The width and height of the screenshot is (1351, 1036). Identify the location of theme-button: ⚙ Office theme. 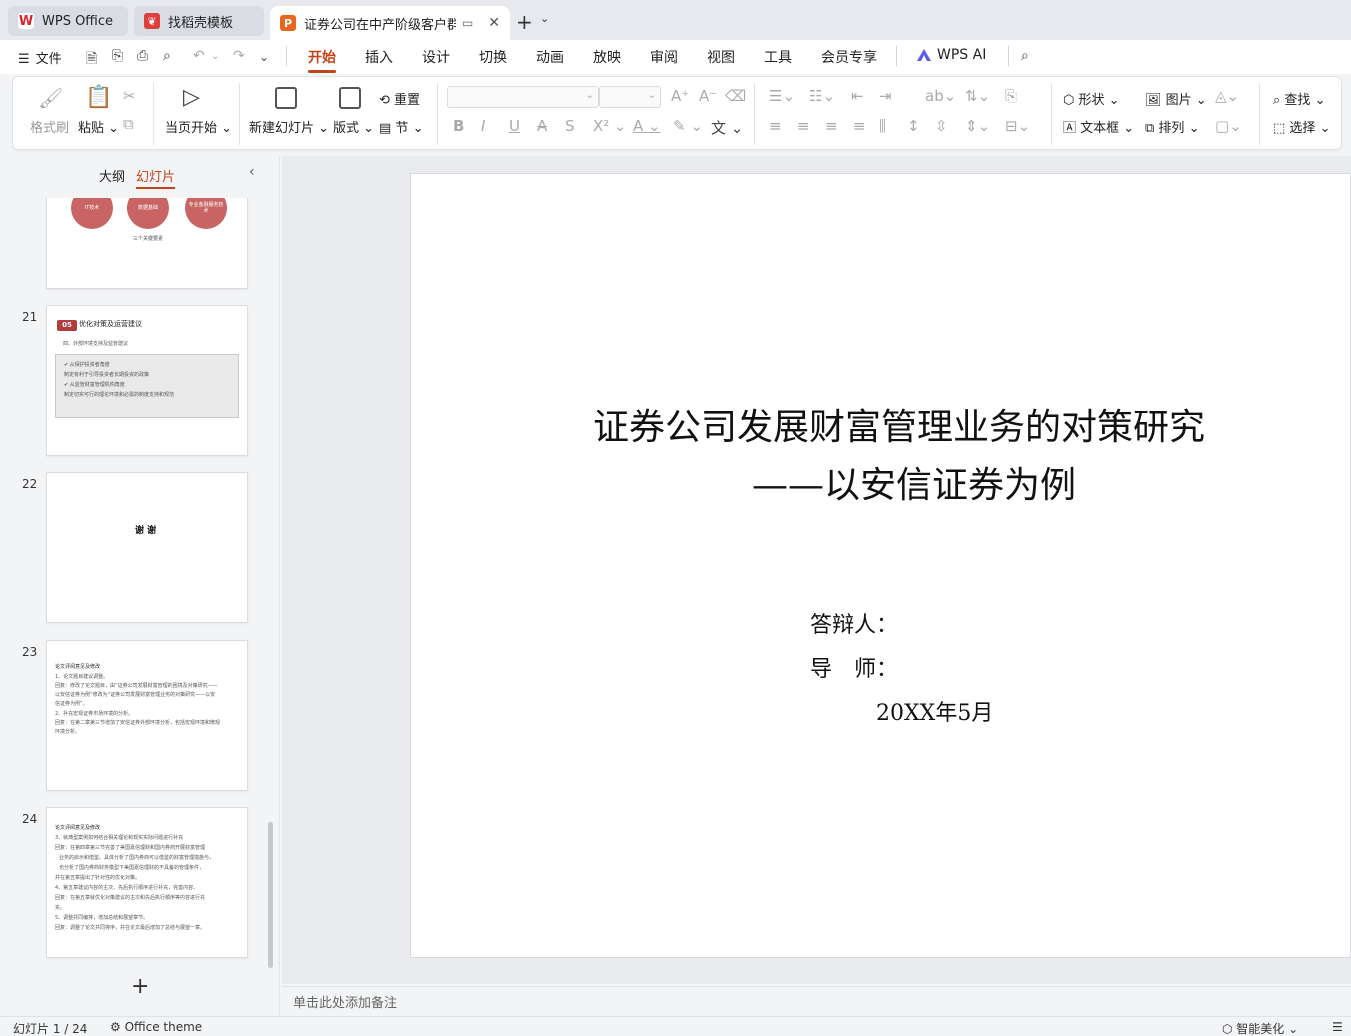
(156, 1027).